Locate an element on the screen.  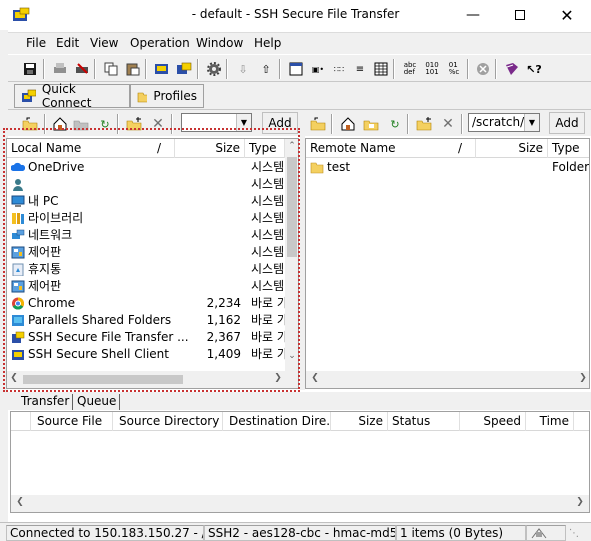
maximize-button is located at coordinates (520, 15).